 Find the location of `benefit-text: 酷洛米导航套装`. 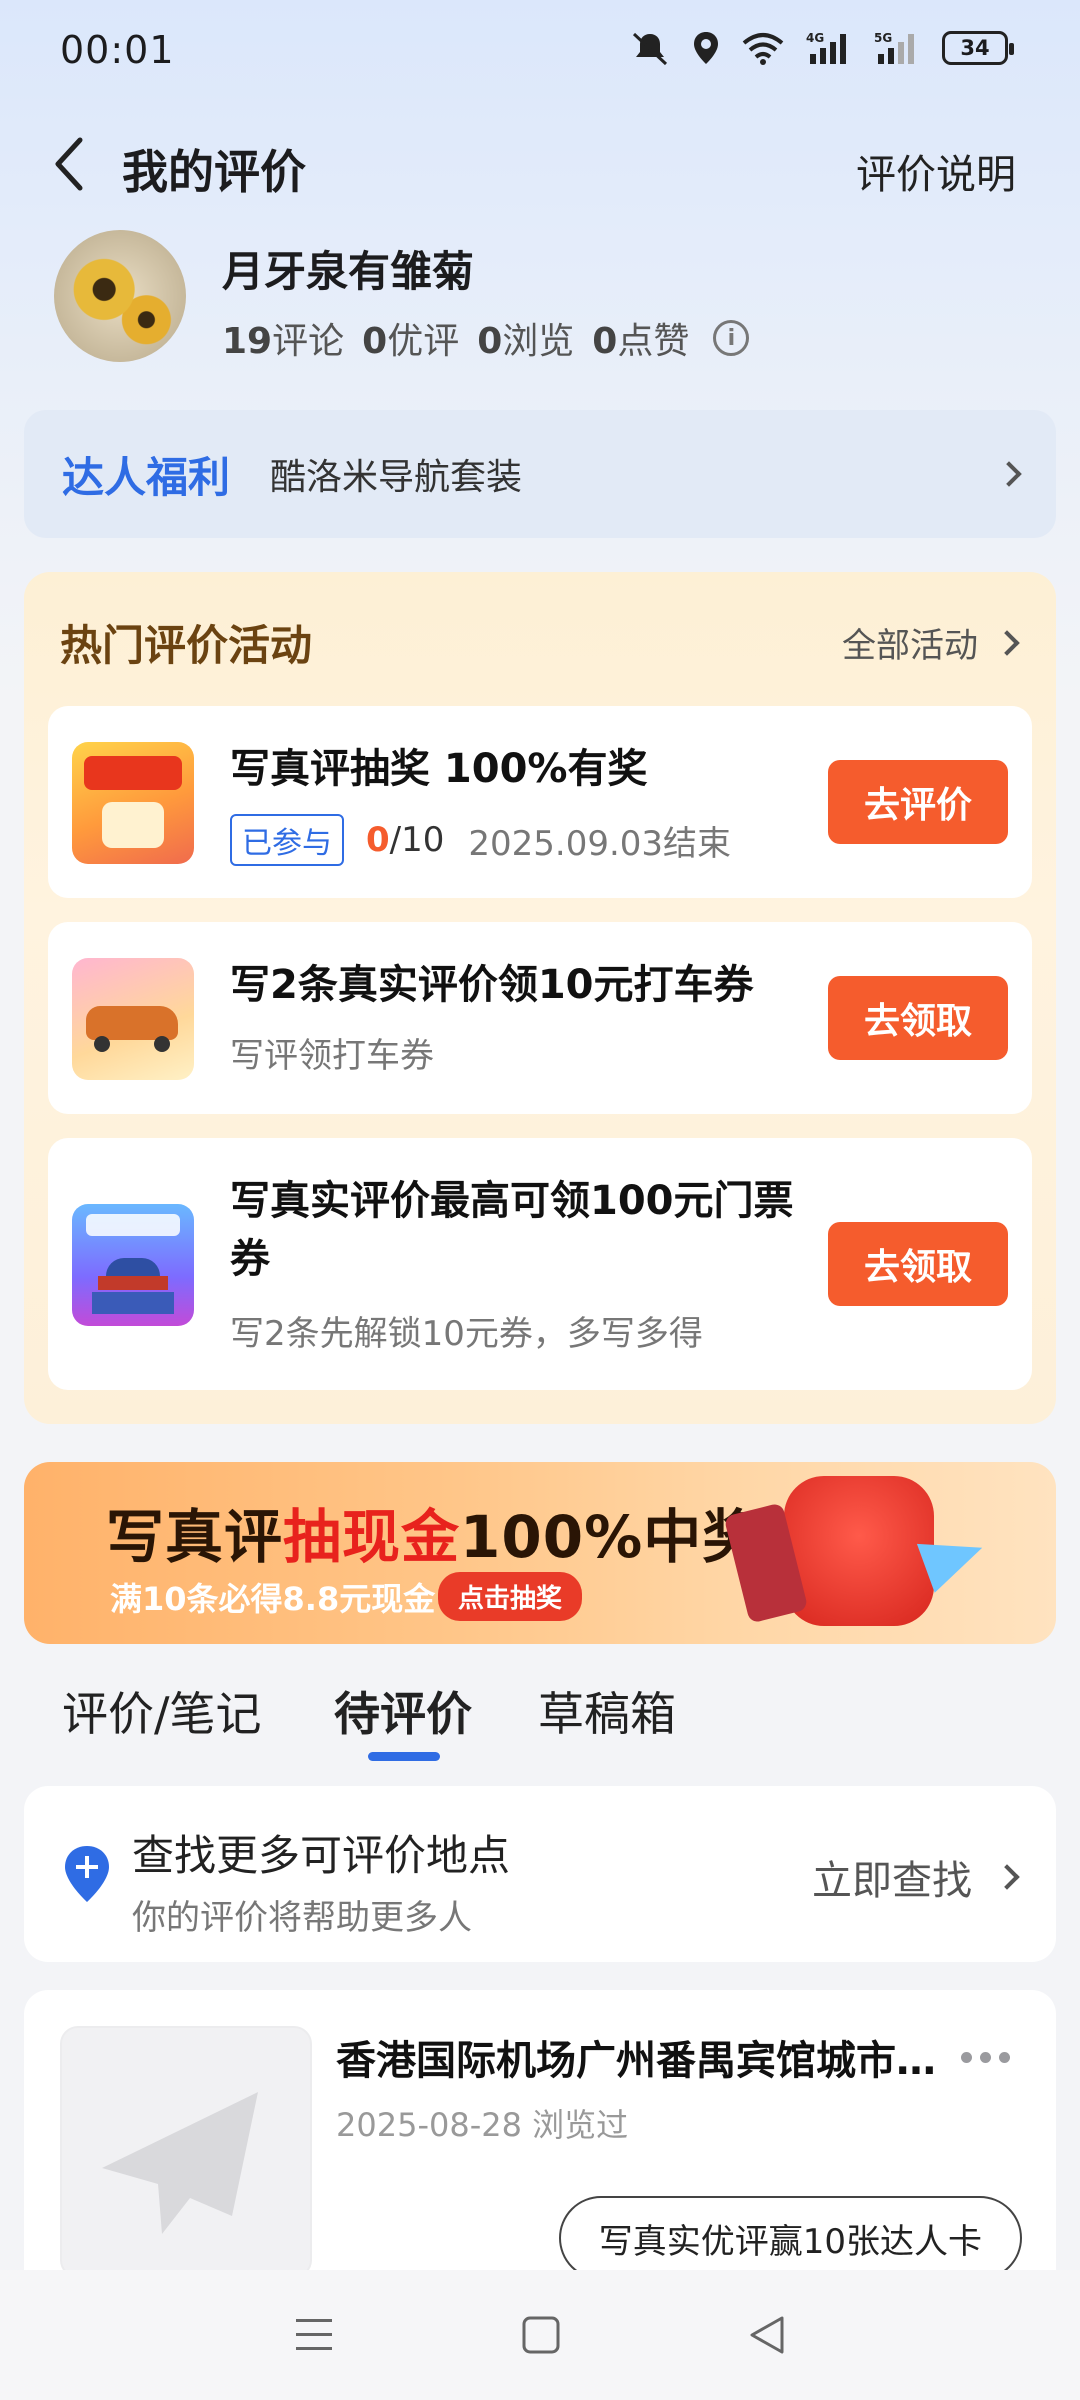

benefit-text: 酷洛米导航套装 is located at coordinates (396, 477).